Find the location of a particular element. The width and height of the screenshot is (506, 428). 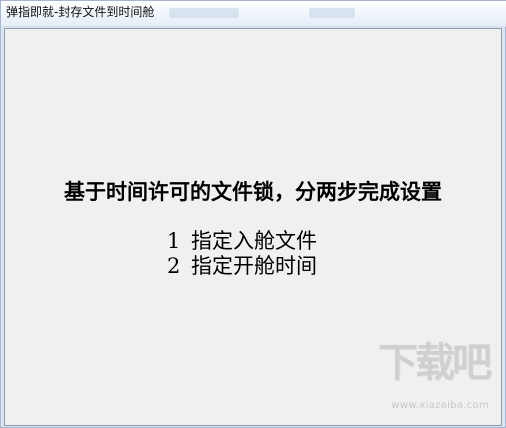

watermark: 下载吧 www.xiazaiba.com is located at coordinates (423, 376).